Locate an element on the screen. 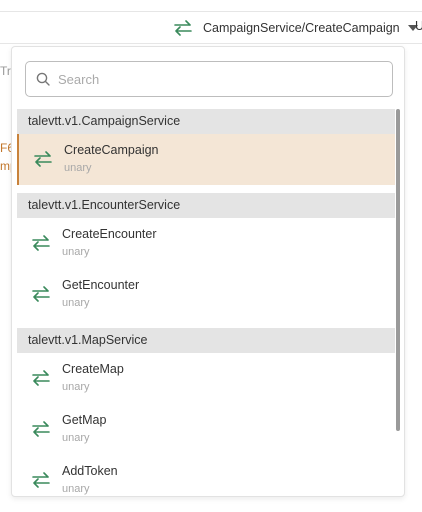  method-name: CreateEncounter is located at coordinates (109, 234).